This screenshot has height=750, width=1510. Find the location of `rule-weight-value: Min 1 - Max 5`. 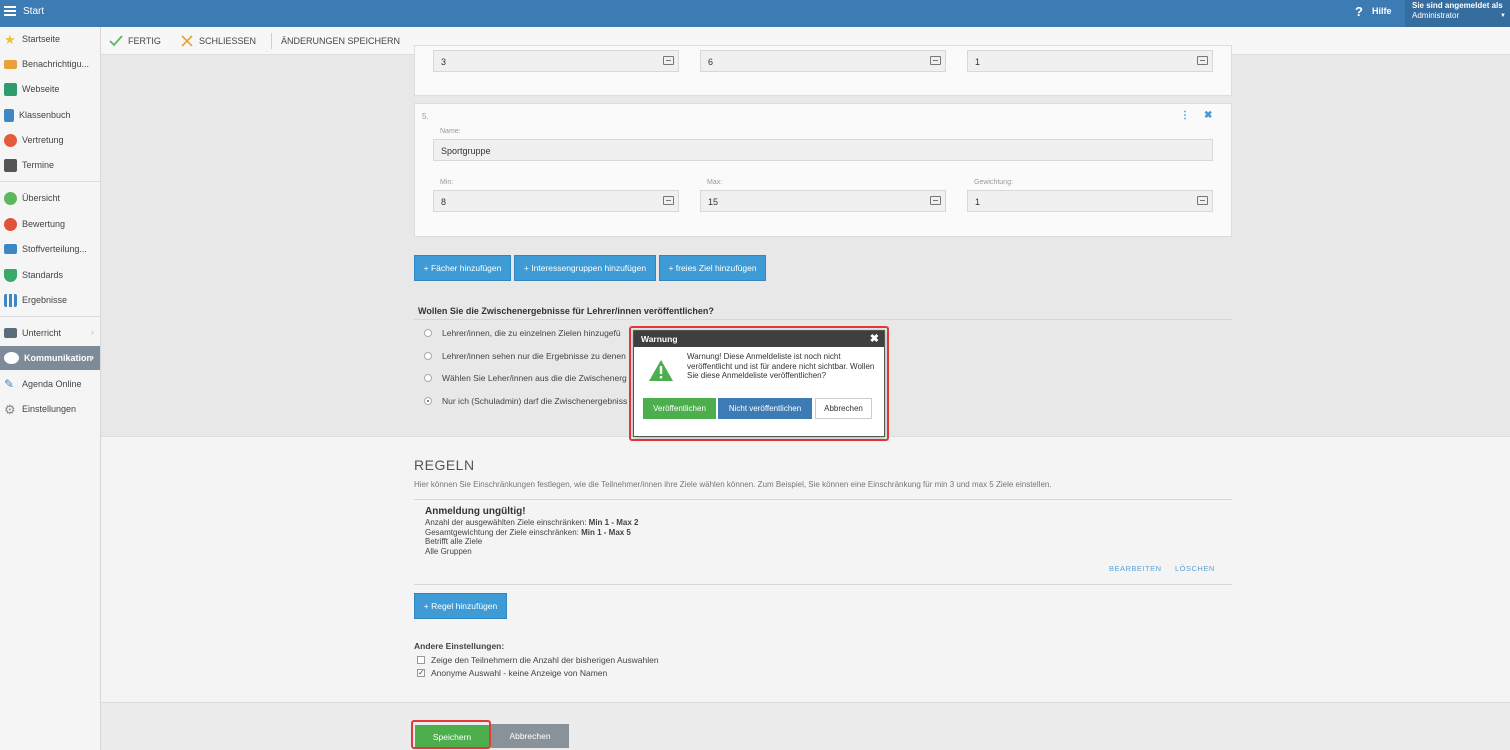

rule-weight-value: Min 1 - Max 5 is located at coordinates (606, 532).